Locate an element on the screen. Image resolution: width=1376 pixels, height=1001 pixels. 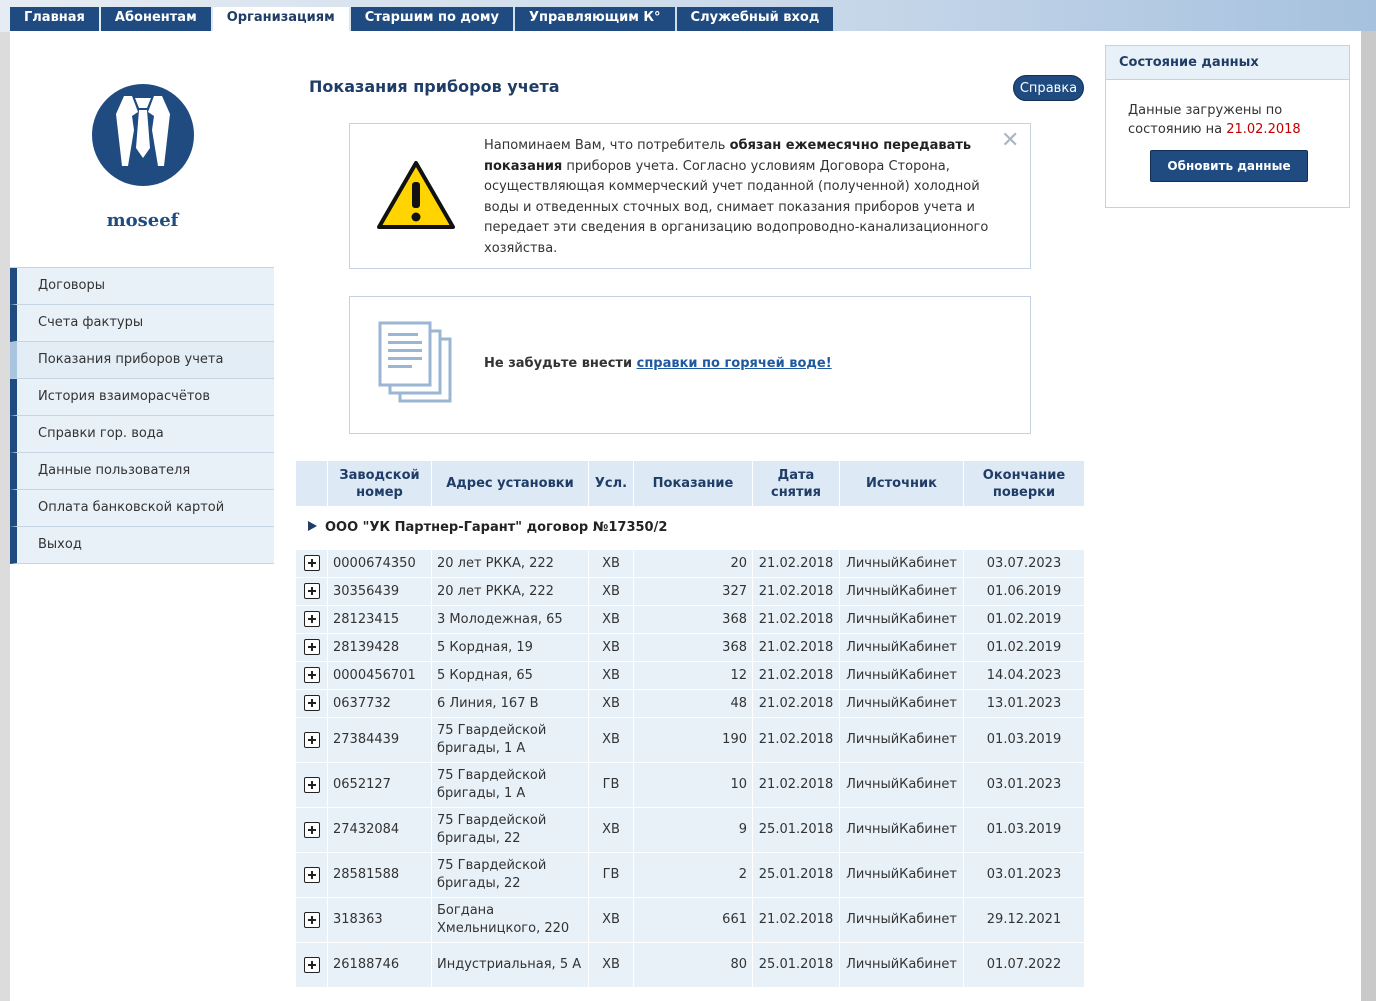
tab-home: Главная is located at coordinates (54, 19).